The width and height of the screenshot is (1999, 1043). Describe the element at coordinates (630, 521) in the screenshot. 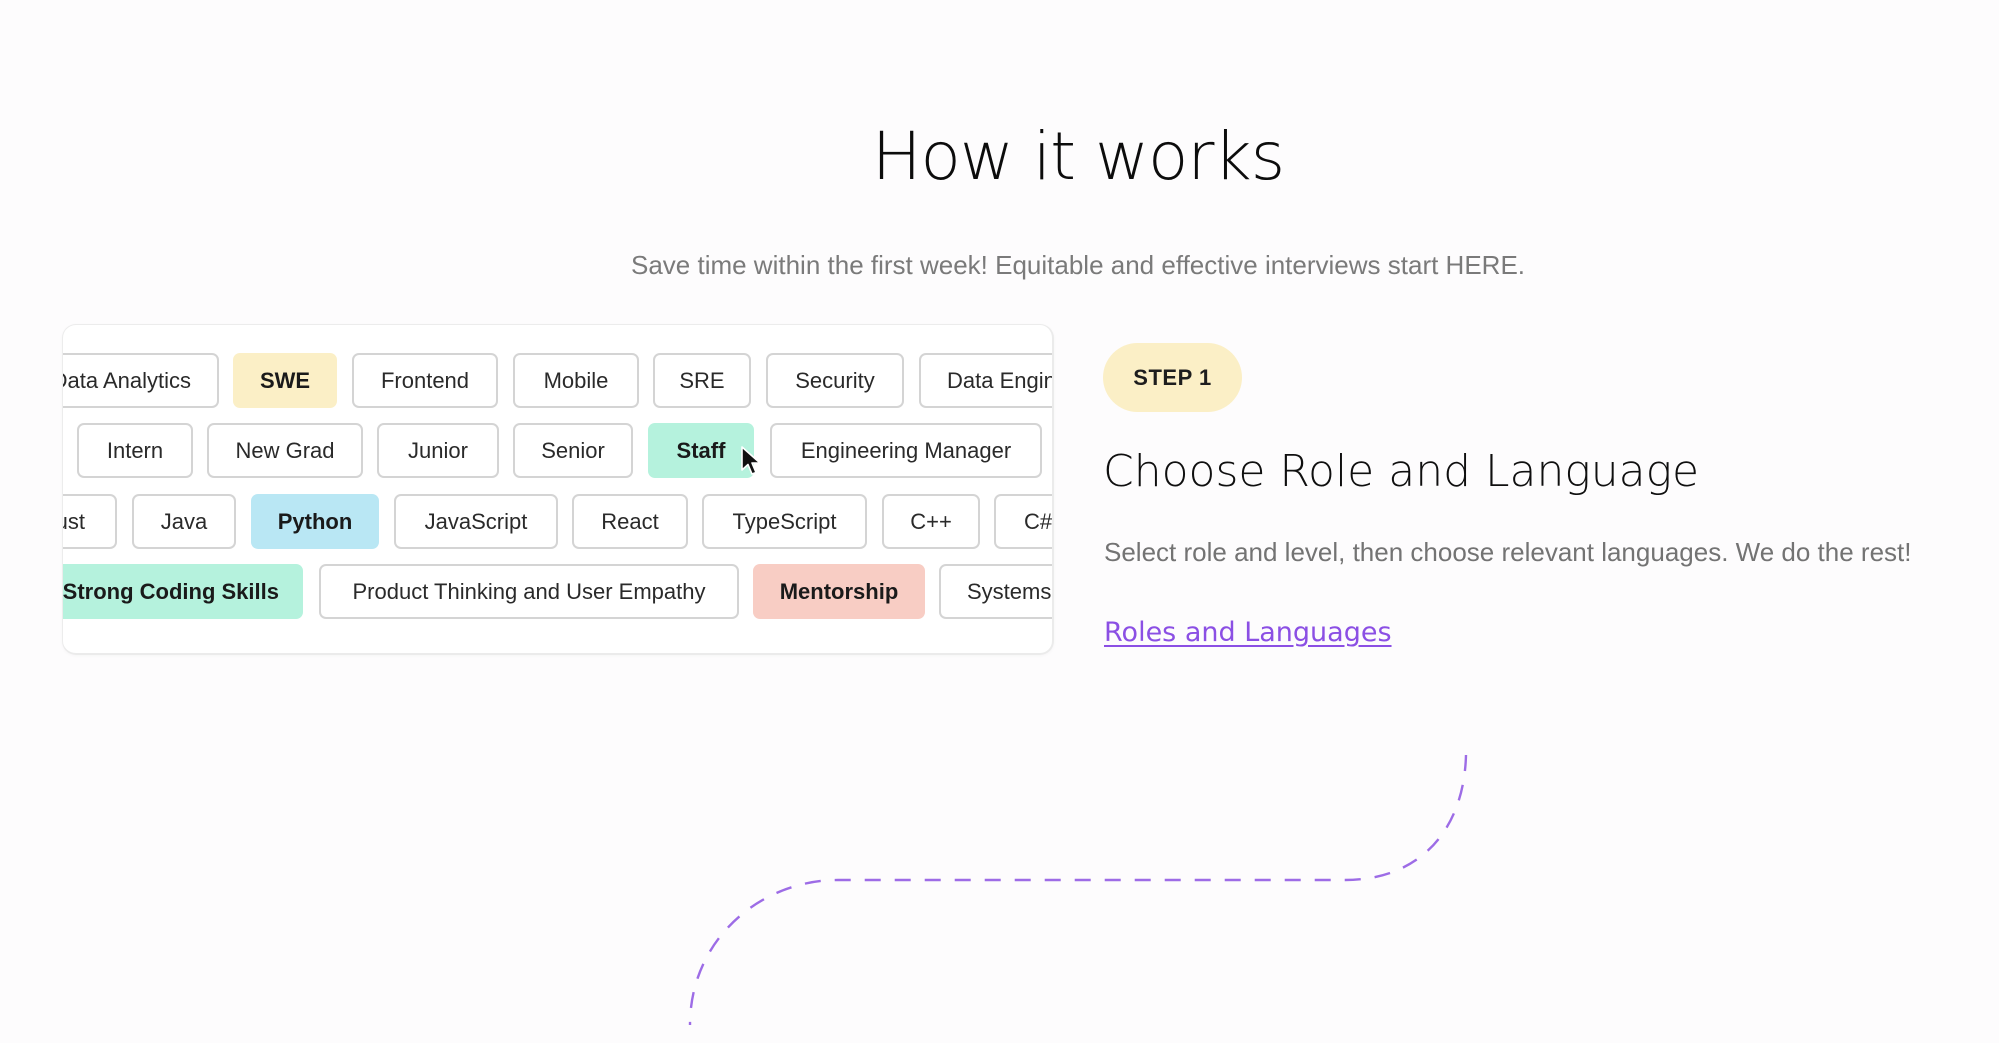

I see `chip-language: React` at that location.